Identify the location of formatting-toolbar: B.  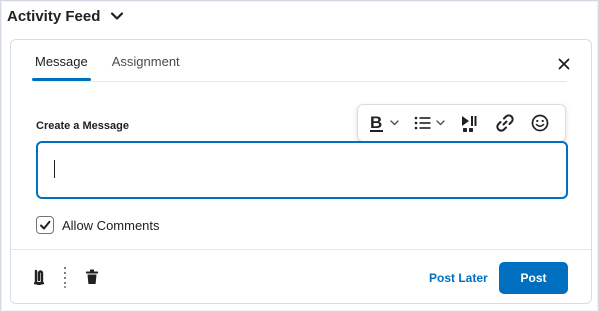
(461, 123).